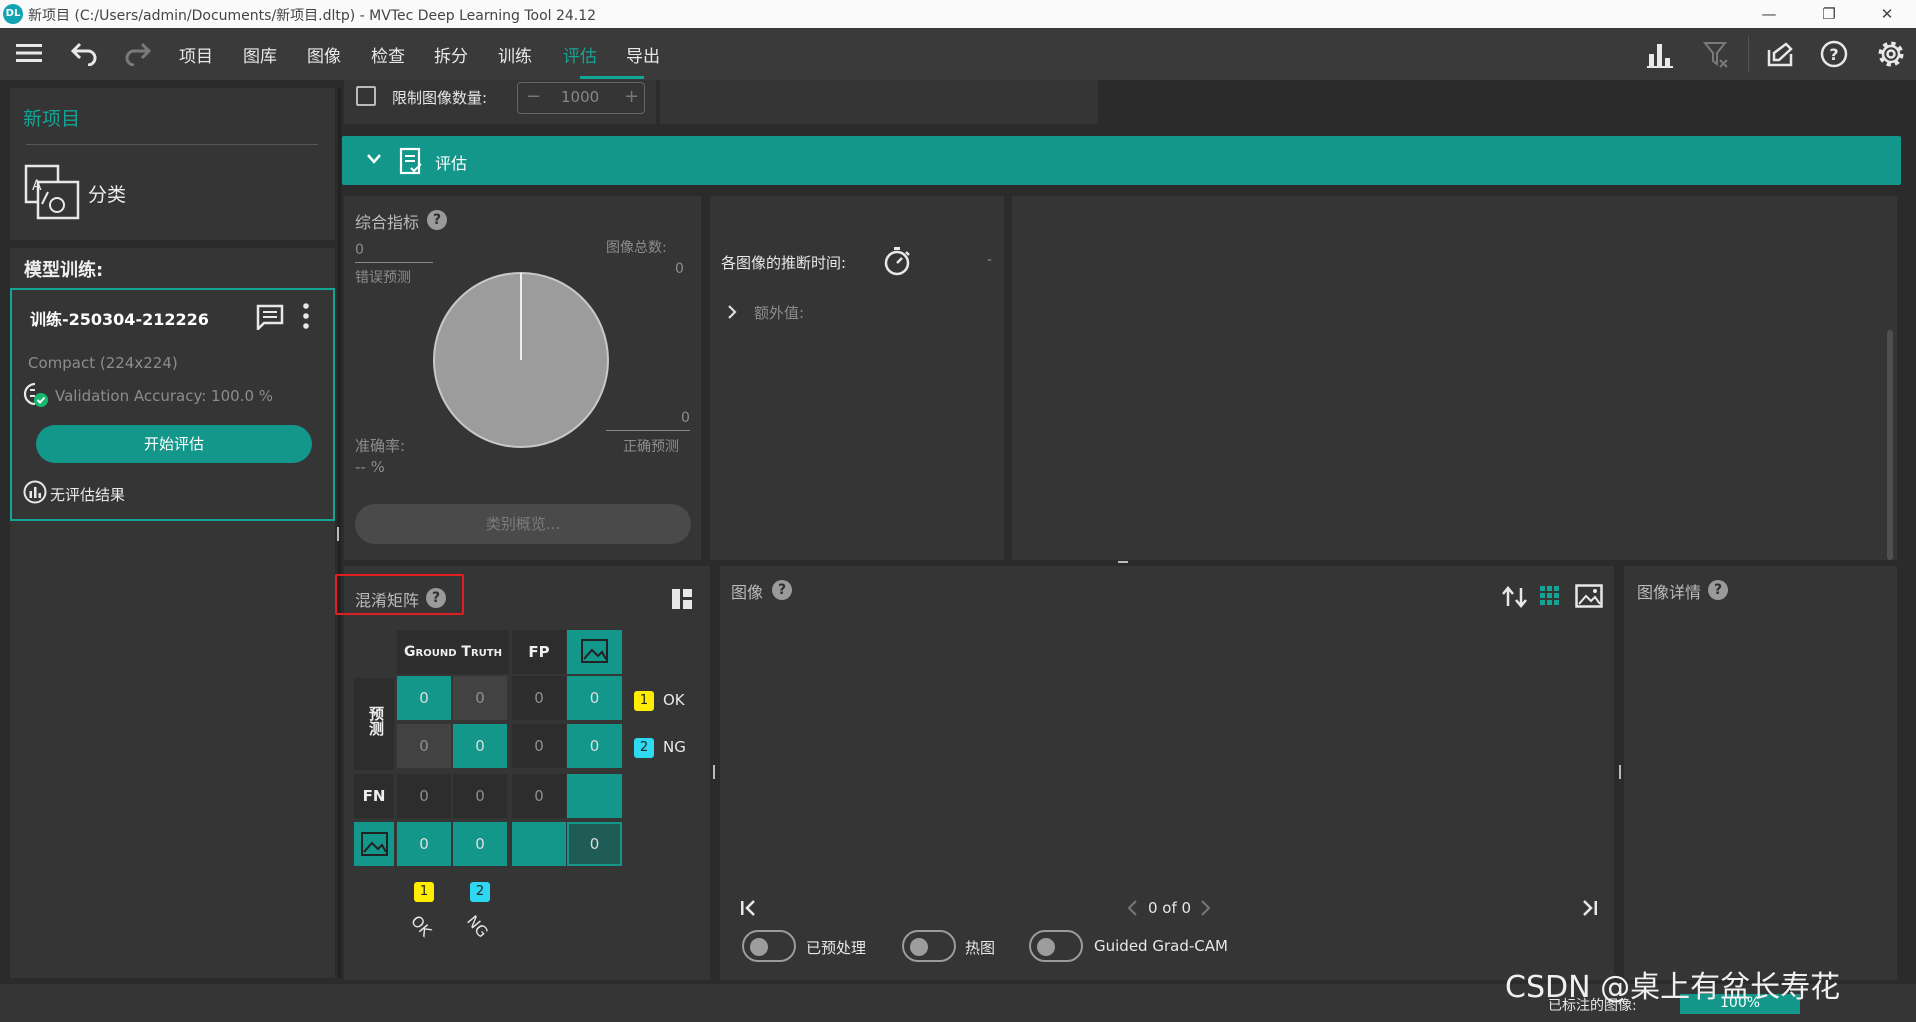 This screenshot has height=1022, width=1916. Describe the element at coordinates (172, 164) in the screenshot. I see `project-panel: 新项目 A 分类` at that location.